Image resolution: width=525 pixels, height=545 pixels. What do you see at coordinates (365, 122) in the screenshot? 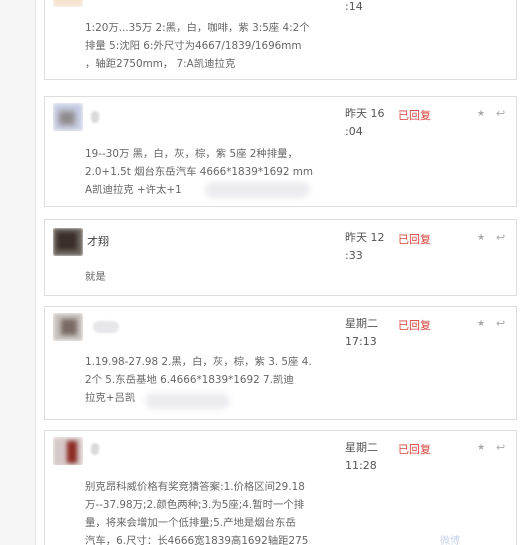
I see `message-time: 昨天 16 :04` at bounding box center [365, 122].